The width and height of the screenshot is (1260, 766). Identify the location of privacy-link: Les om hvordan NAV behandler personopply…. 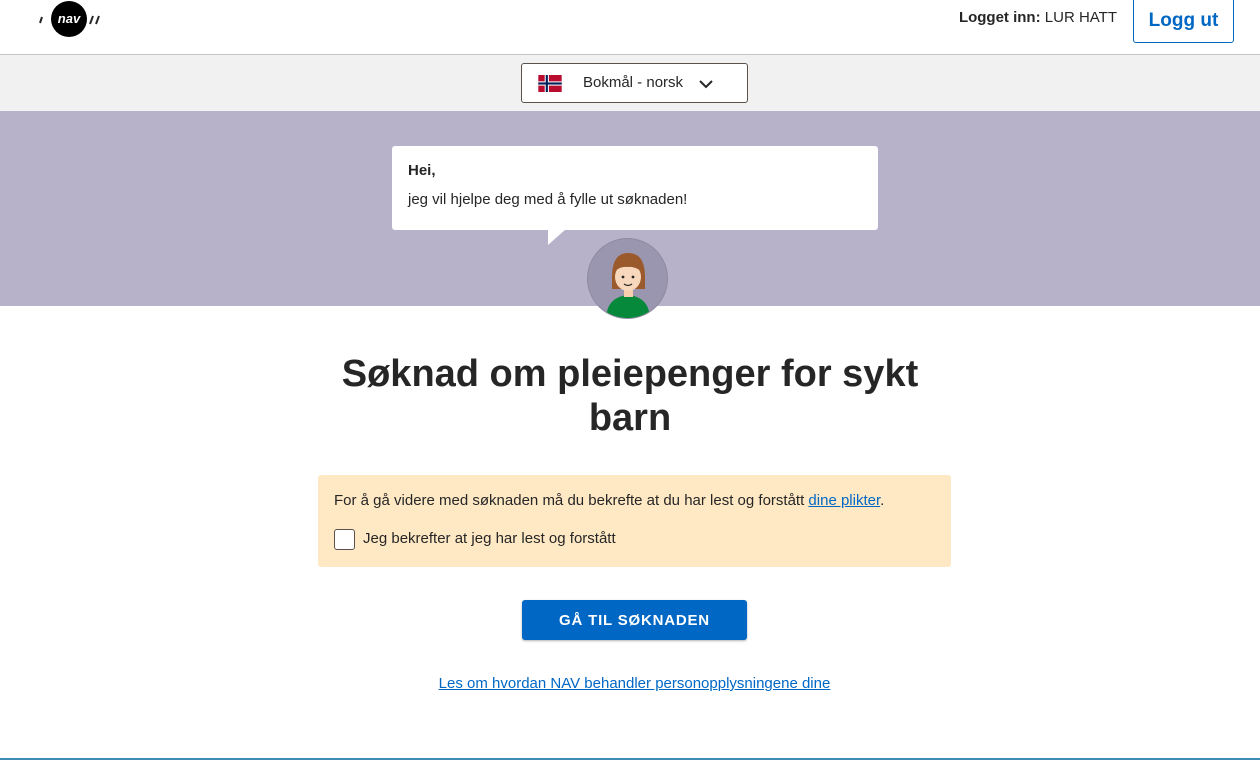
(630, 683).